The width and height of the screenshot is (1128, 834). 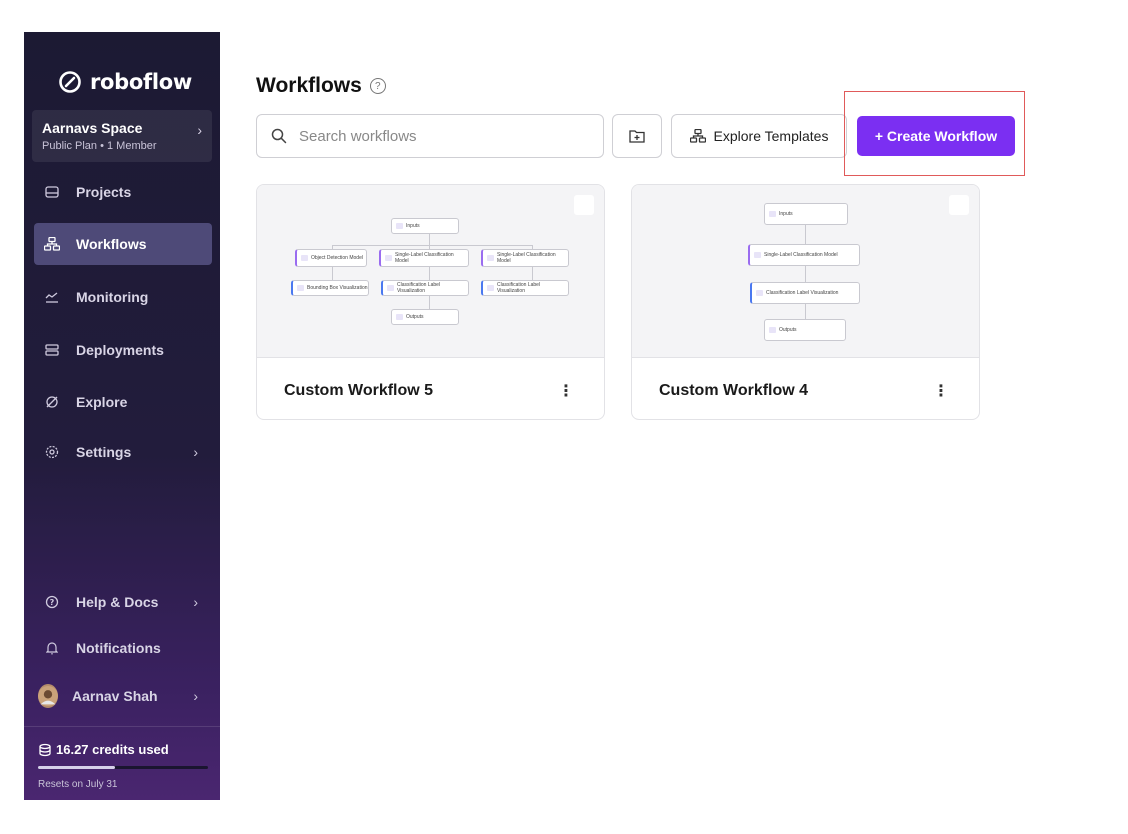 I want to click on help-icon: ?, so click(x=52, y=602).